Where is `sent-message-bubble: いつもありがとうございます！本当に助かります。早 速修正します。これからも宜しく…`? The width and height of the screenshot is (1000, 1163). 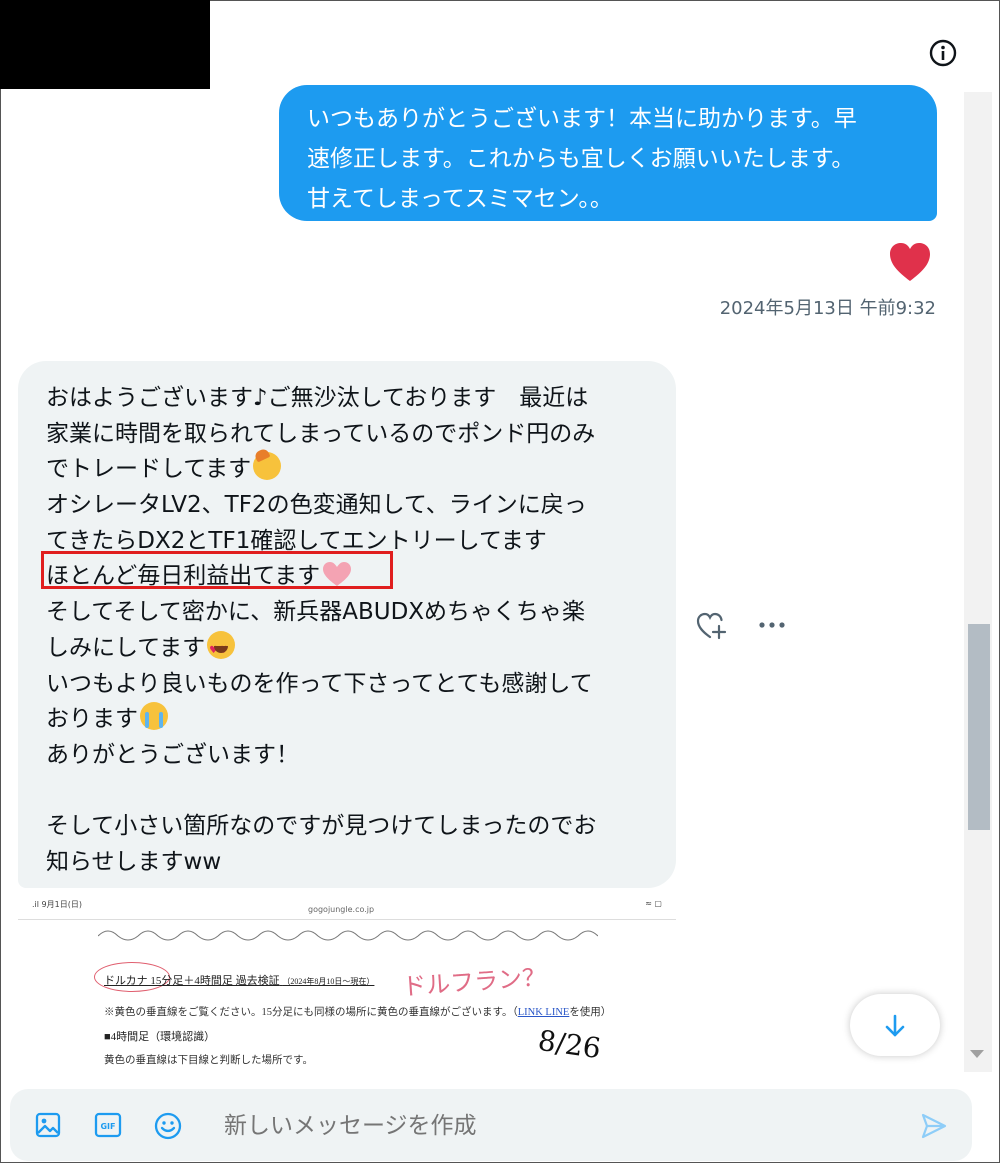 sent-message-bubble: いつもありがとうございます！本当に助かります。早 速修正します。これからも宜しく… is located at coordinates (608, 153).